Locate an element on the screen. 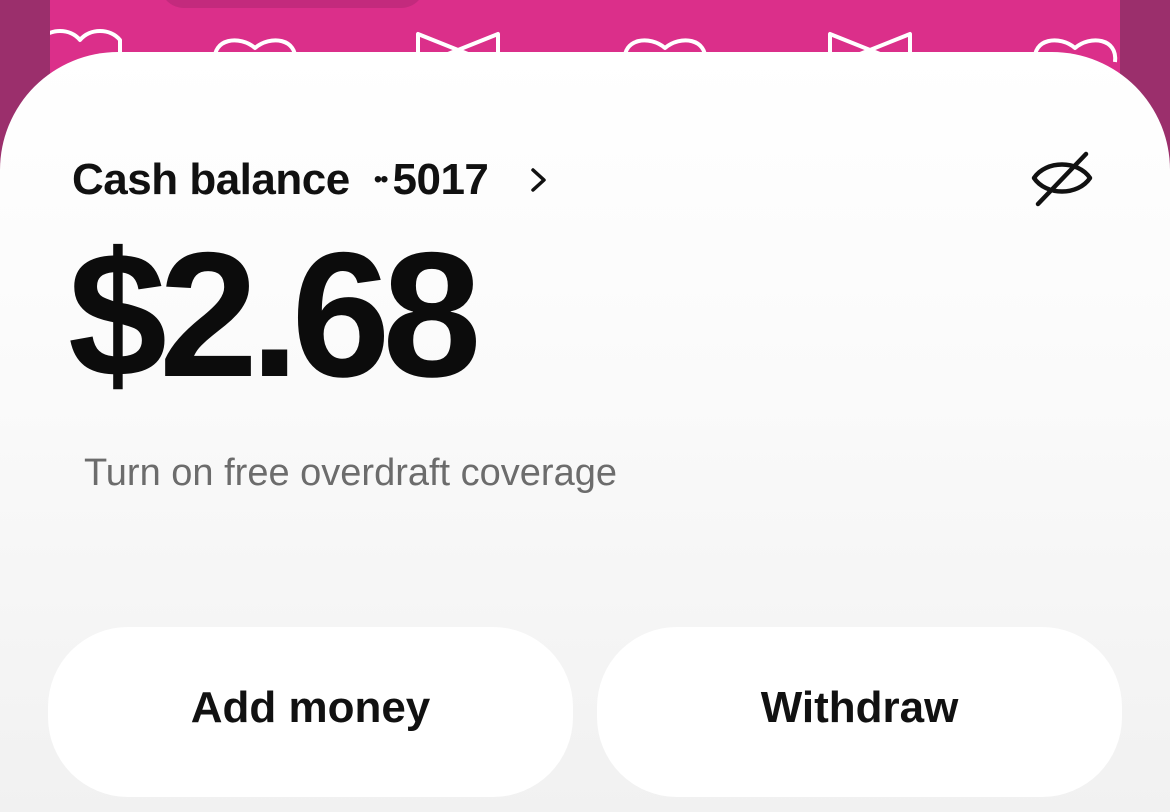 The width and height of the screenshot is (1170, 812). hide-balance-eye-slash-icon is located at coordinates (1062, 178).